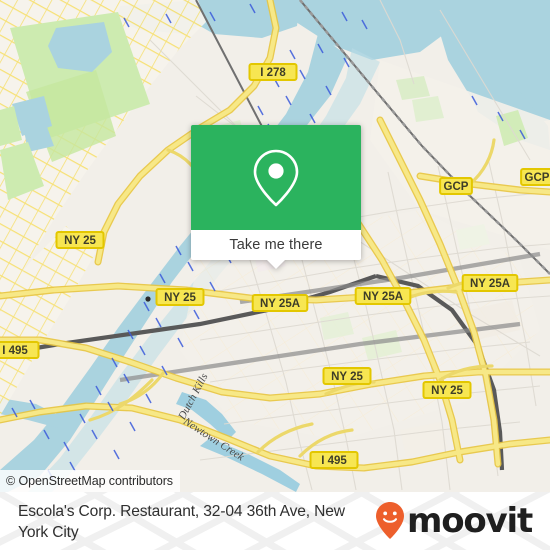  I want to click on map-pin-icon, so click(276, 177).